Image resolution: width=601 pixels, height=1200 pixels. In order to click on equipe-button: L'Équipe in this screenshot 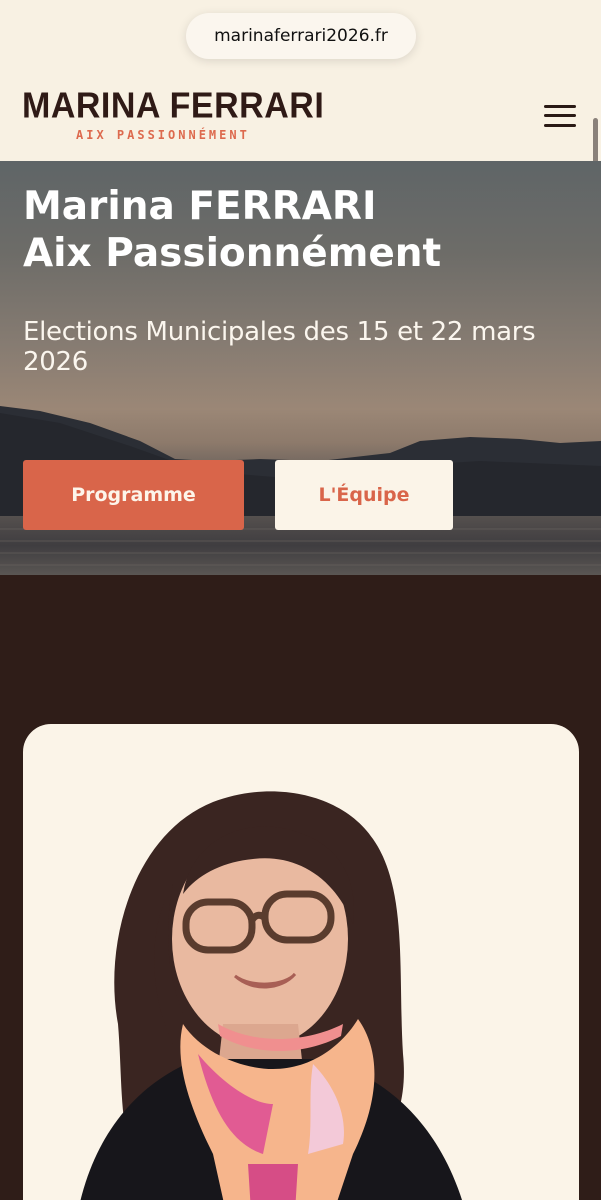, I will do `click(364, 495)`.